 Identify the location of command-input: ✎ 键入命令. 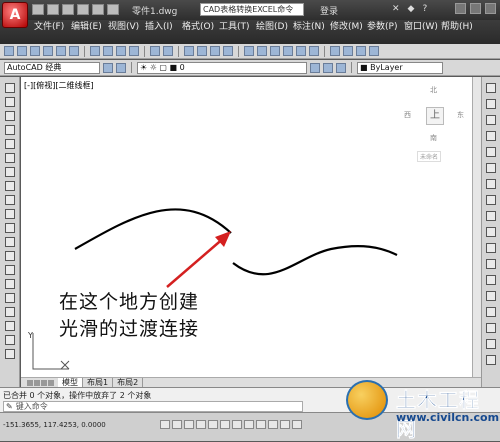
(153, 406).